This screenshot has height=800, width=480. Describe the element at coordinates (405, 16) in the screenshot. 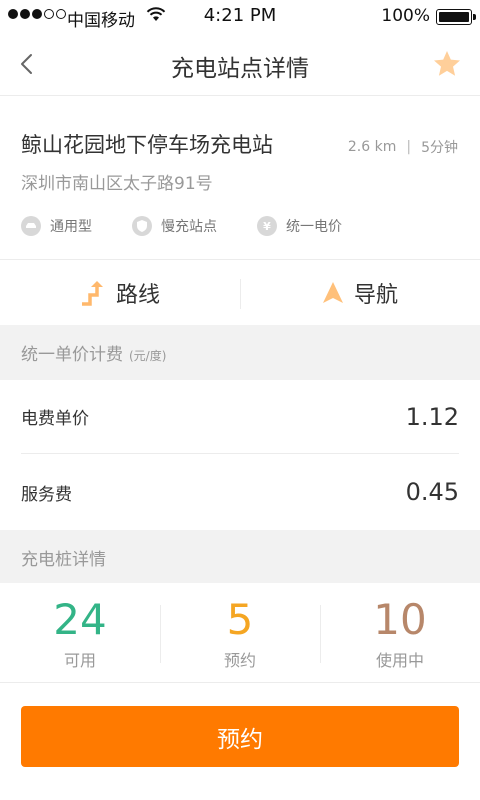

I see `battery-percent: 100%` at that location.